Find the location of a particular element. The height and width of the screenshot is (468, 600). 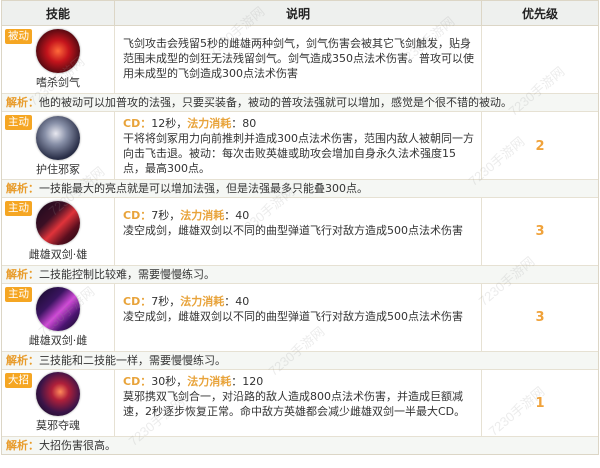

priority-cell: 1 is located at coordinates (540, 403).